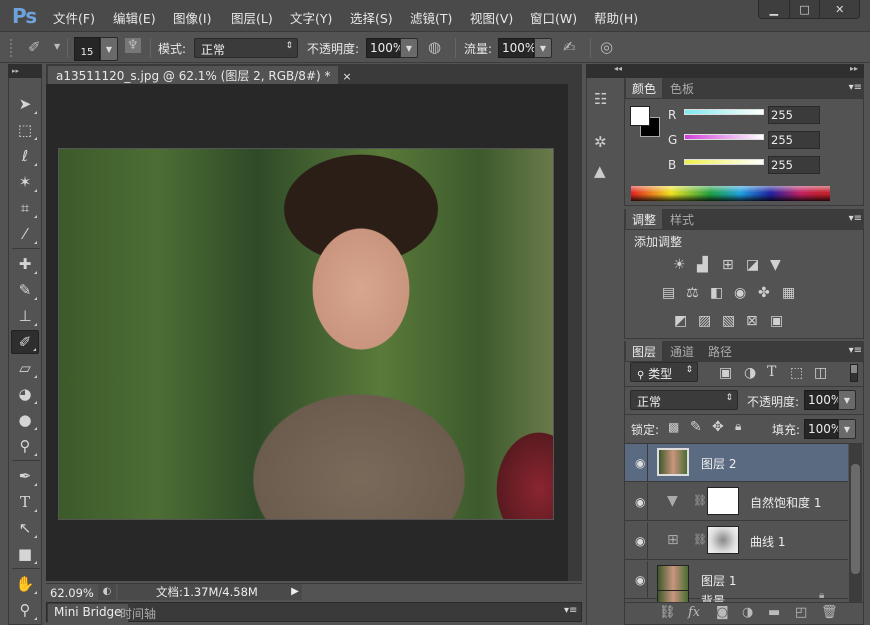  I want to click on red-input: 255, so click(794, 115).